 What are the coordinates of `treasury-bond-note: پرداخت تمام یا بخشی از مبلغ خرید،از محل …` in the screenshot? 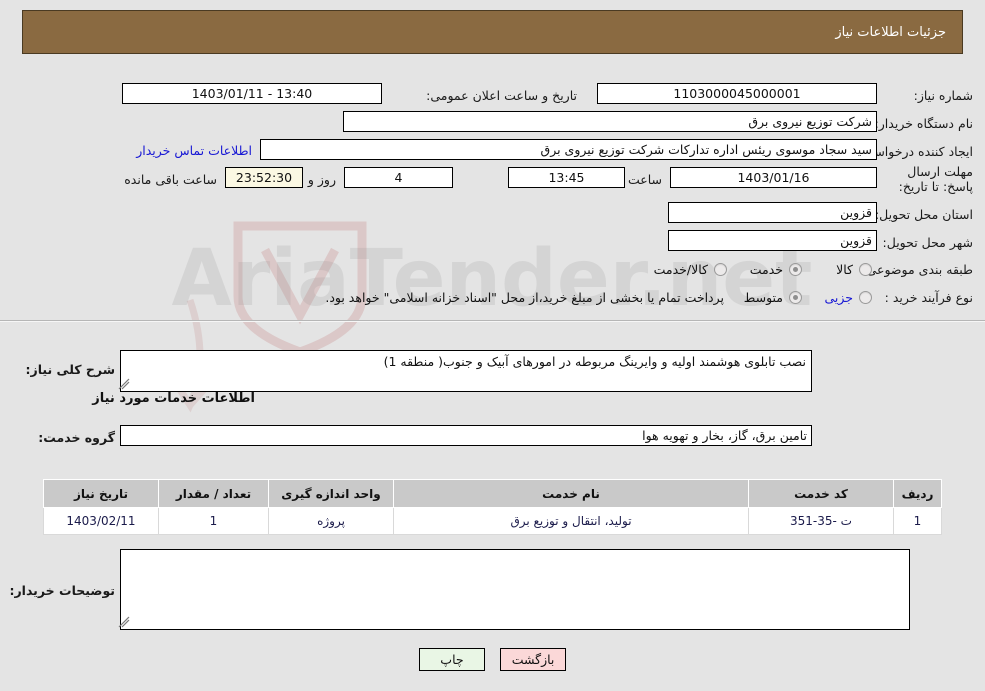 It's located at (524, 297).